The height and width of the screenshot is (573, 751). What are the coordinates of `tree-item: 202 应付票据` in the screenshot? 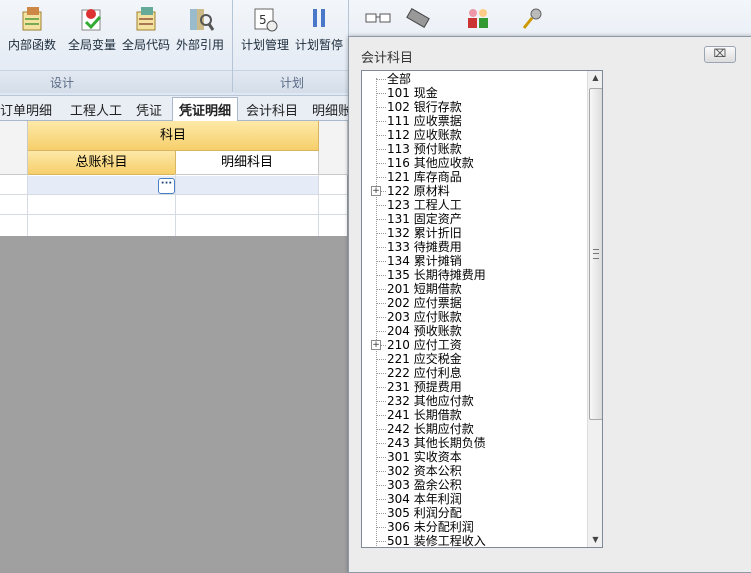 It's located at (474, 303).